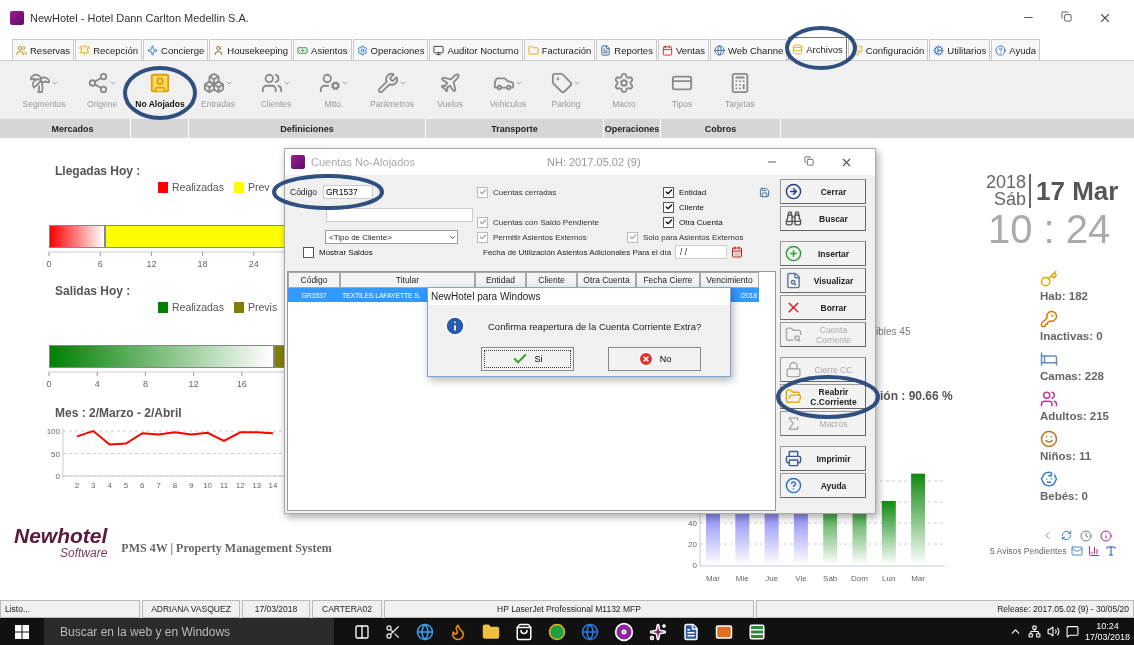 The width and height of the screenshot is (1134, 645). I want to click on menu-tab: Auditor Nocturno, so click(476, 49).